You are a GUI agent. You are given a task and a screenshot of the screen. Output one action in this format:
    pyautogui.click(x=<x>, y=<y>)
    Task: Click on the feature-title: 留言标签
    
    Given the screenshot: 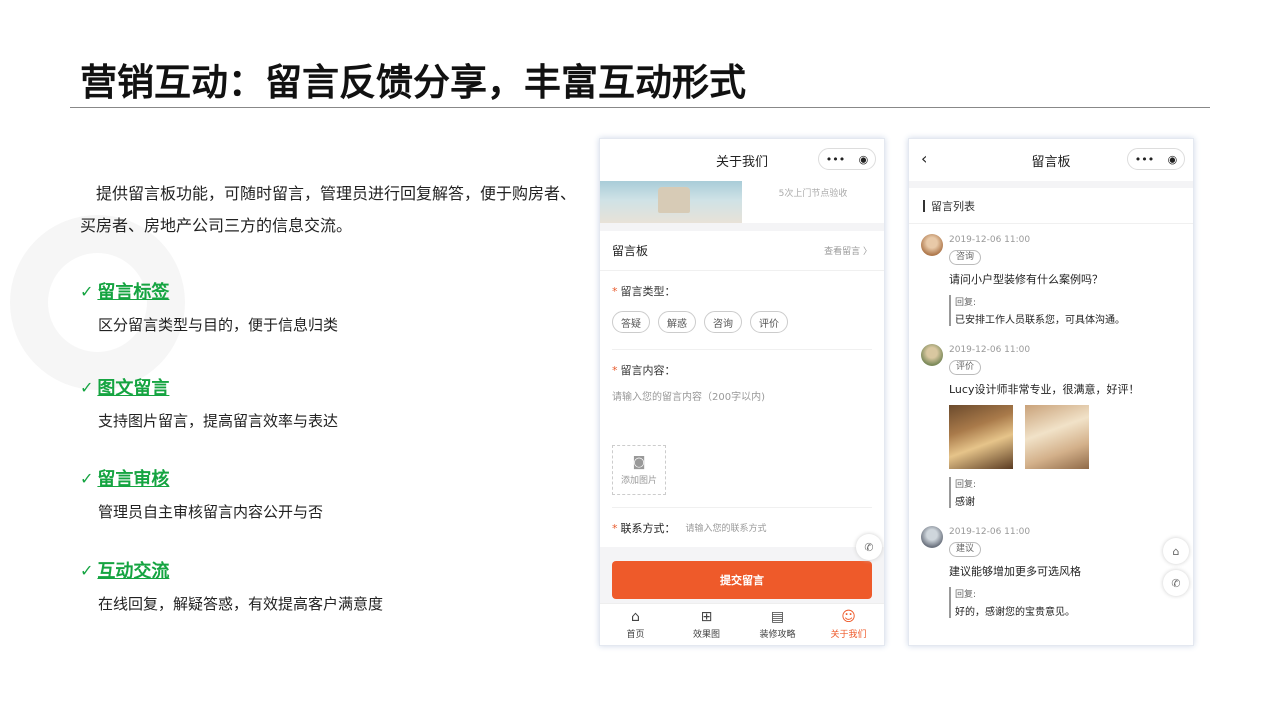 What is the action you would take?
    pyautogui.click(x=133, y=292)
    